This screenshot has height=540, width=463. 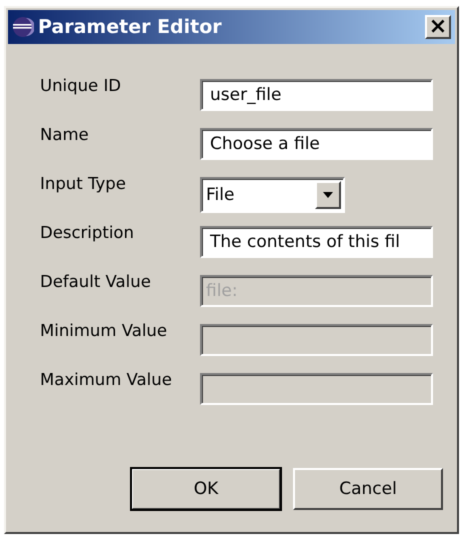 What do you see at coordinates (368, 489) in the screenshot?
I see `cancel-button: Cancel` at bounding box center [368, 489].